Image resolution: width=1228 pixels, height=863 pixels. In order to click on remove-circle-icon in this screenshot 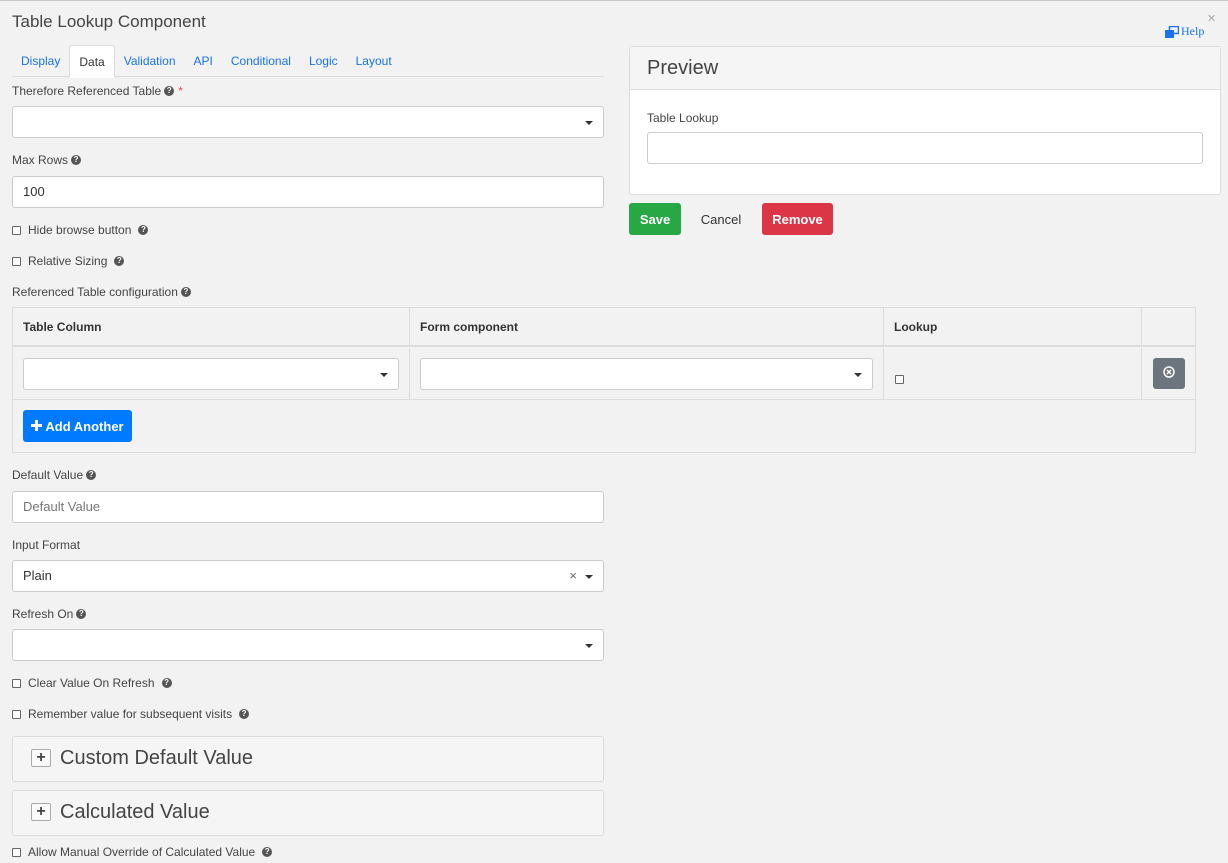, I will do `click(1169, 373)`.